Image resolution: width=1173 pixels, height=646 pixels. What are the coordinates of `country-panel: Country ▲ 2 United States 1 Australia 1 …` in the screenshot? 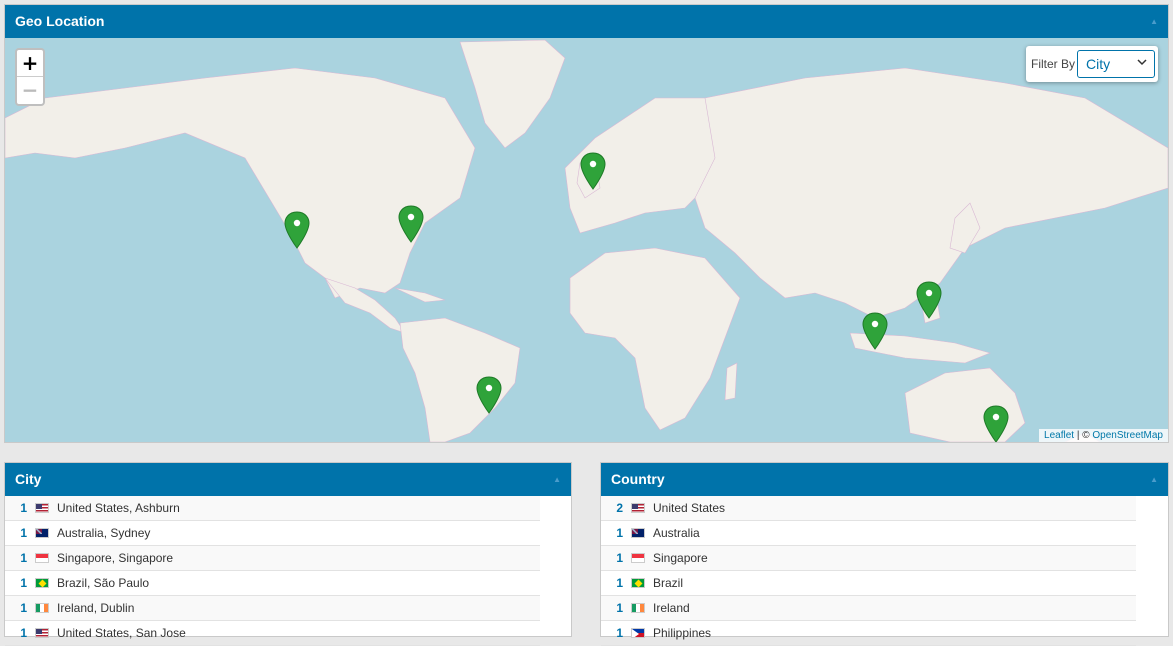 It's located at (884, 554).